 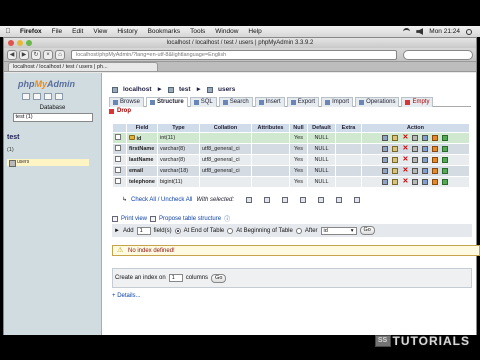 What do you see at coordinates (230, 230) in the screenshot?
I see `at-beginning-radio` at bounding box center [230, 230].